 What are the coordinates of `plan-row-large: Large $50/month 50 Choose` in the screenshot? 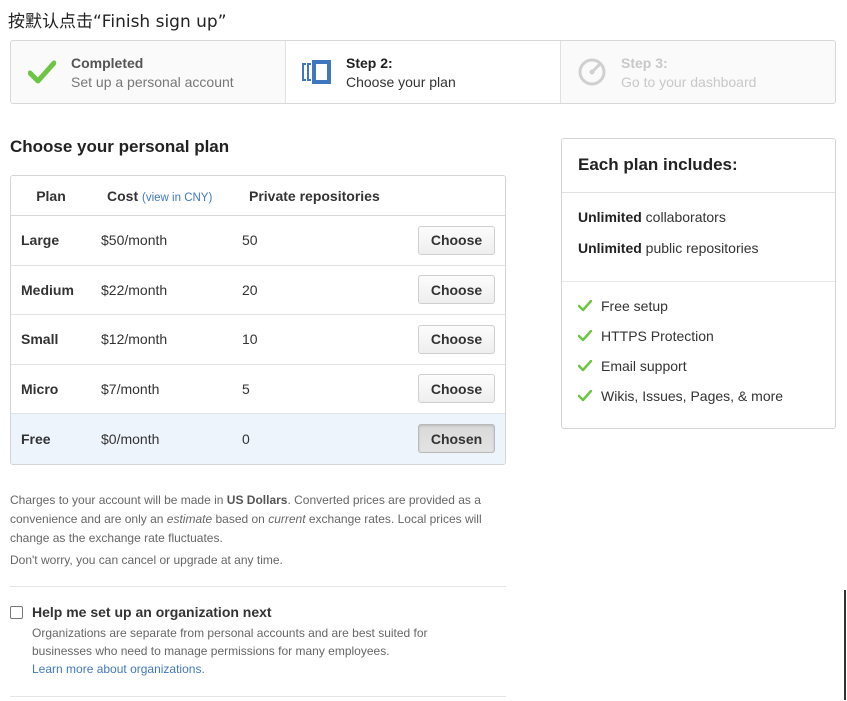 It's located at (258, 241).